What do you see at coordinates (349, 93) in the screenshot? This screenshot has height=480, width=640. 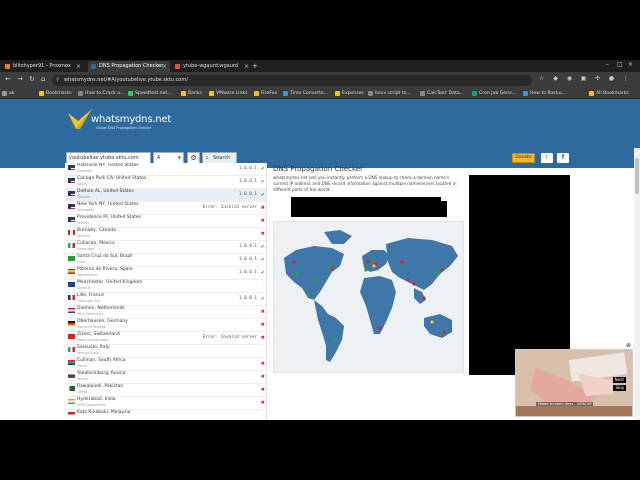 I see `bookmark-folder: Expenses` at bounding box center [349, 93].